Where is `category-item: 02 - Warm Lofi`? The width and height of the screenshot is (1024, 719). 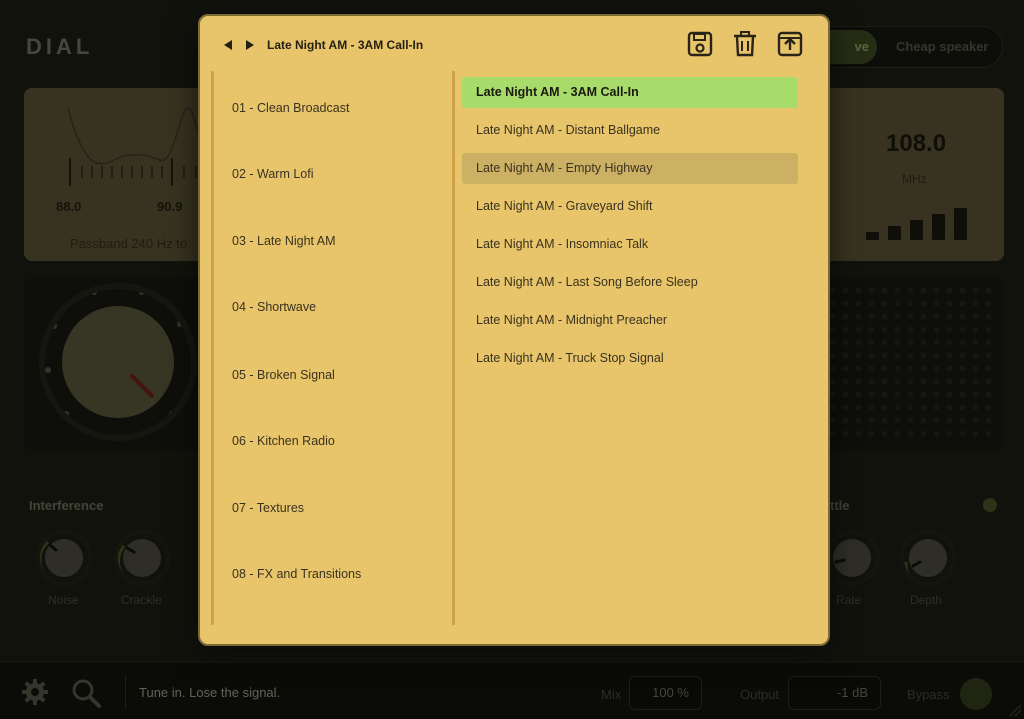
category-item: 02 - Warm Lofi is located at coordinates (273, 174).